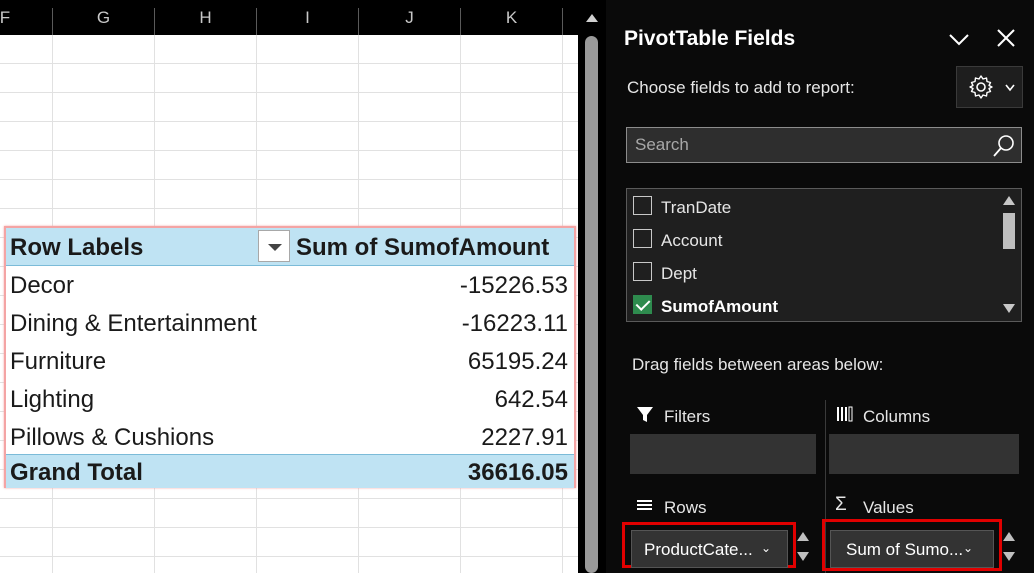 The width and height of the screenshot is (1034, 573). What do you see at coordinates (696, 207) in the screenshot?
I see `field-name: TranDate` at bounding box center [696, 207].